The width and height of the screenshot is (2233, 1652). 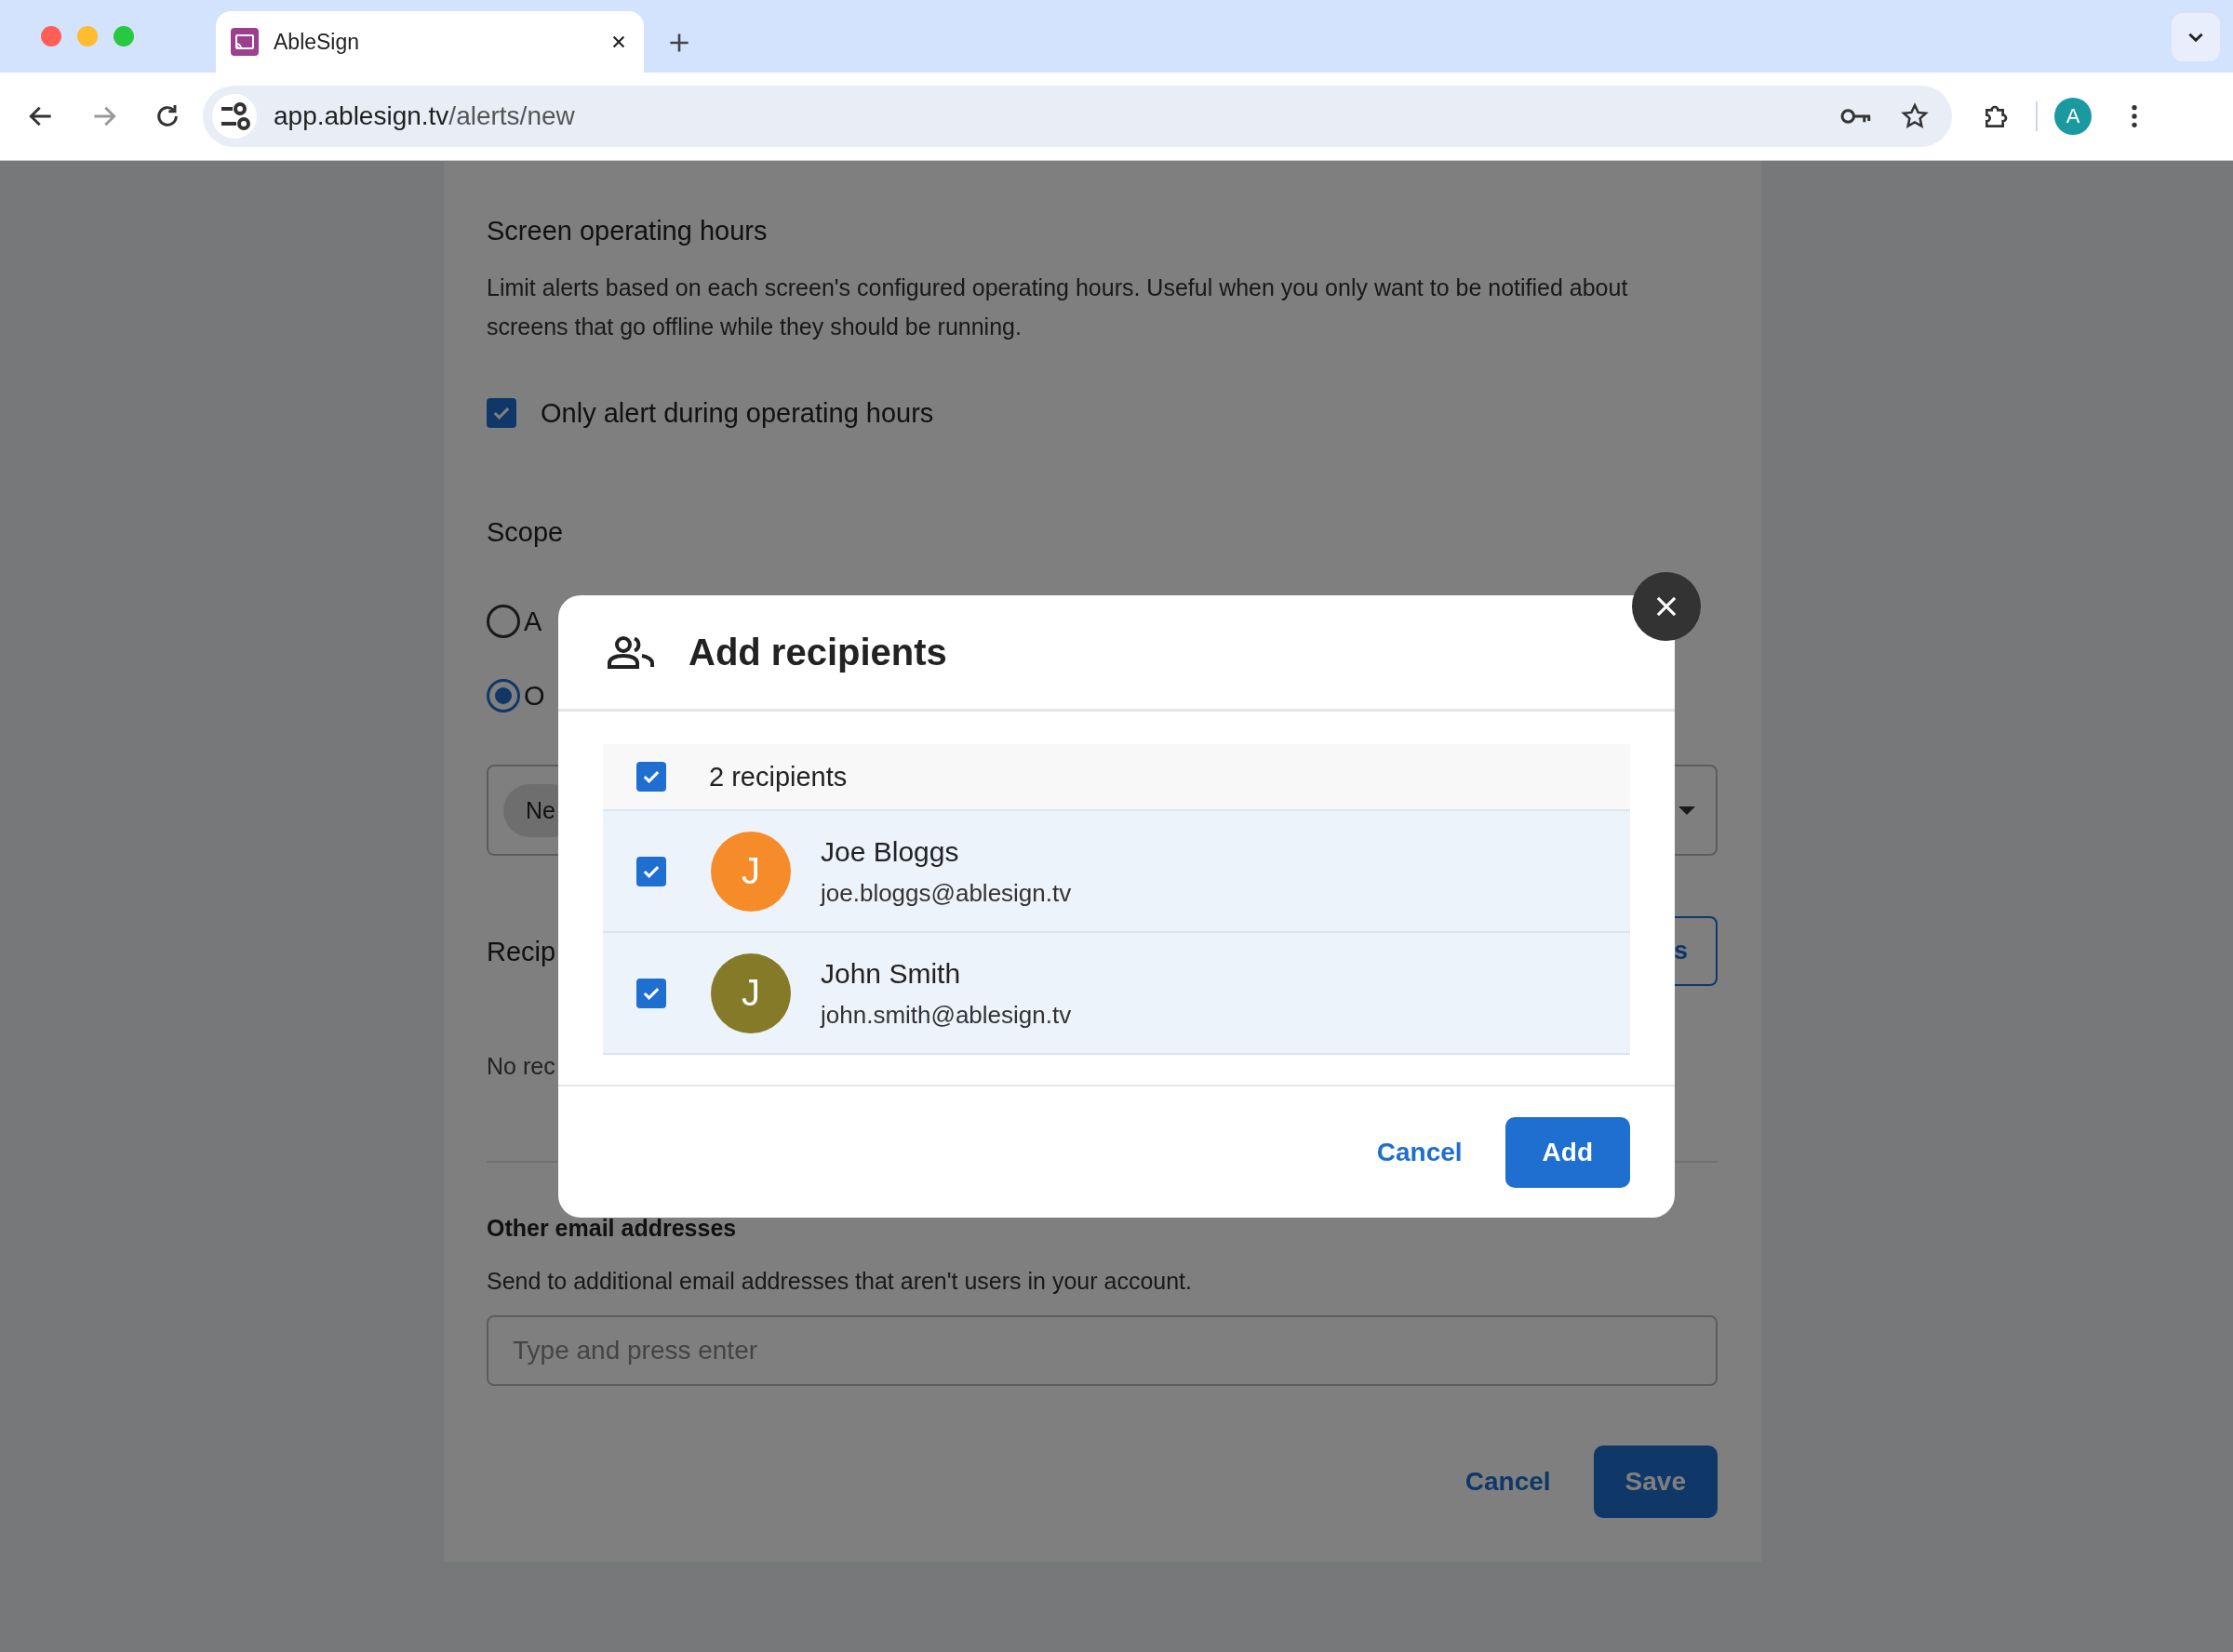 I want to click on cast-icon, so click(x=245, y=42).